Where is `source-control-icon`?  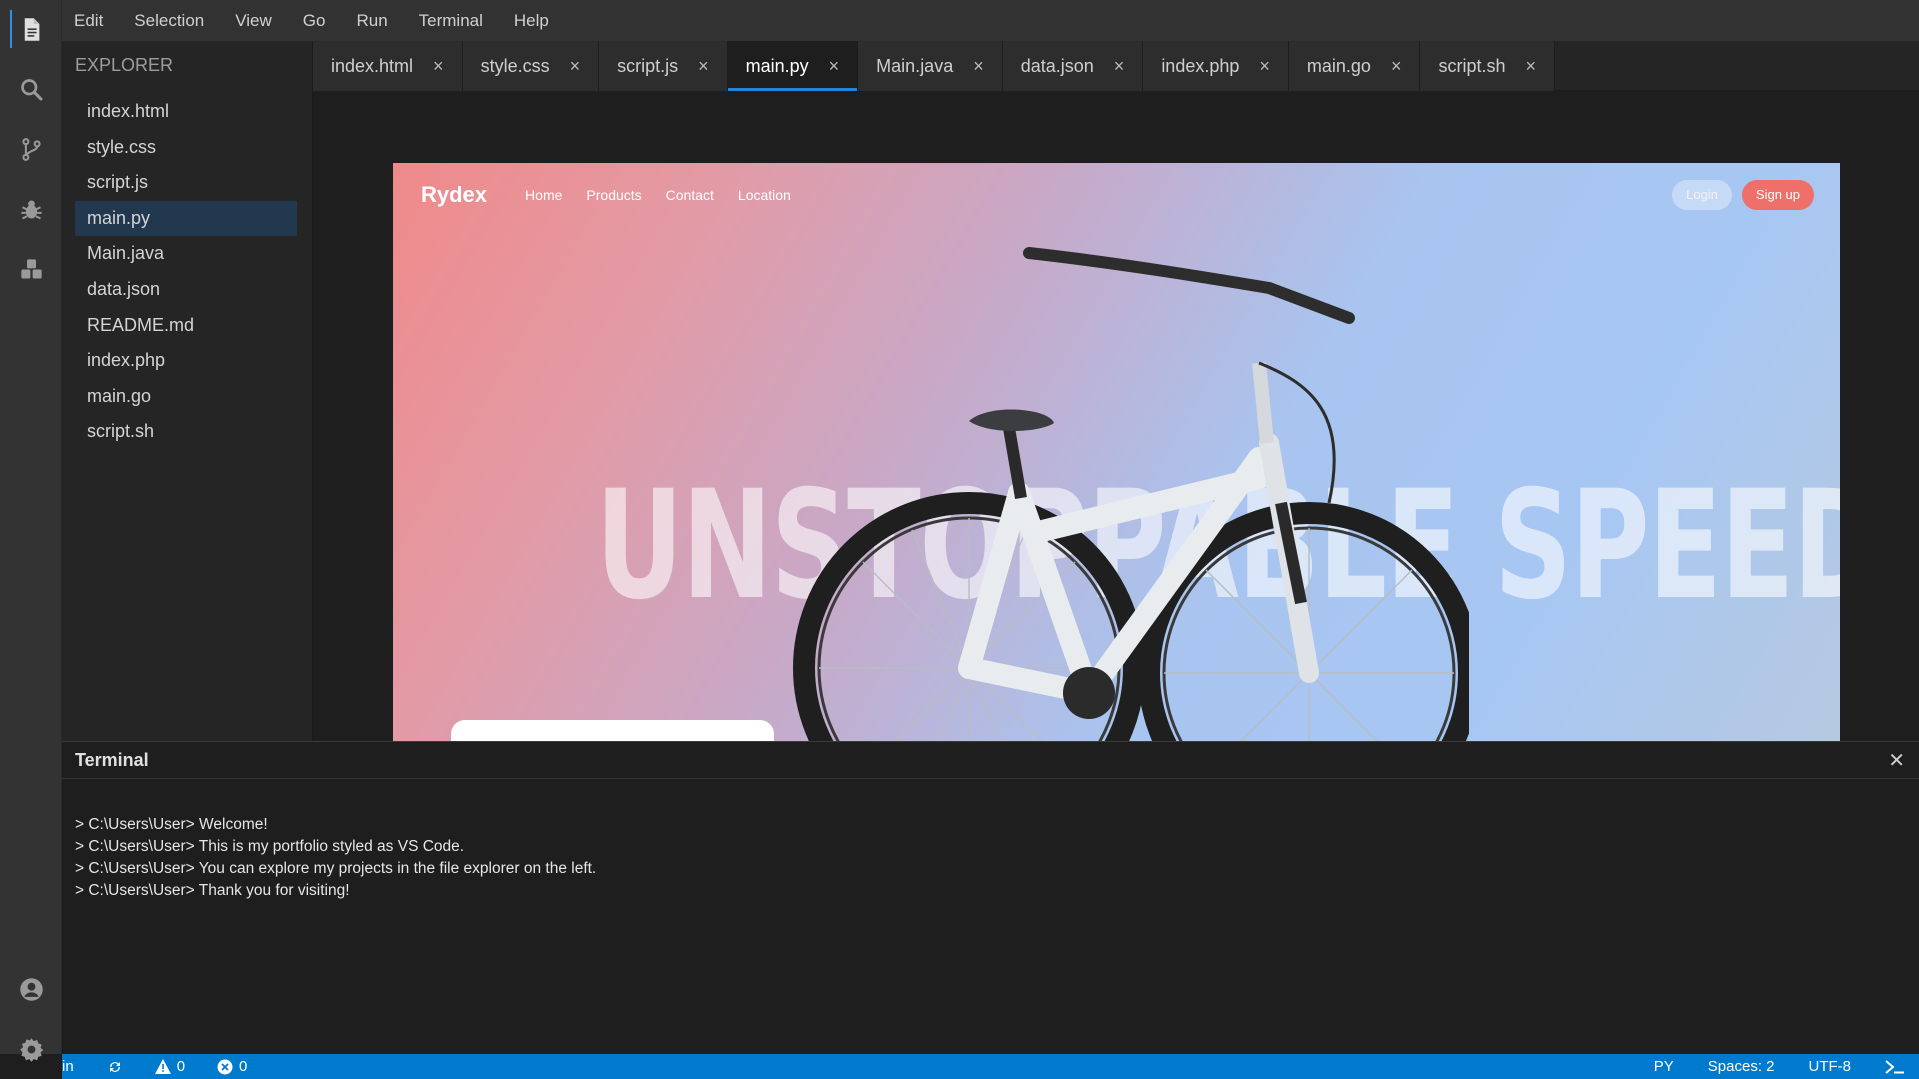
source-control-icon is located at coordinates (31, 149).